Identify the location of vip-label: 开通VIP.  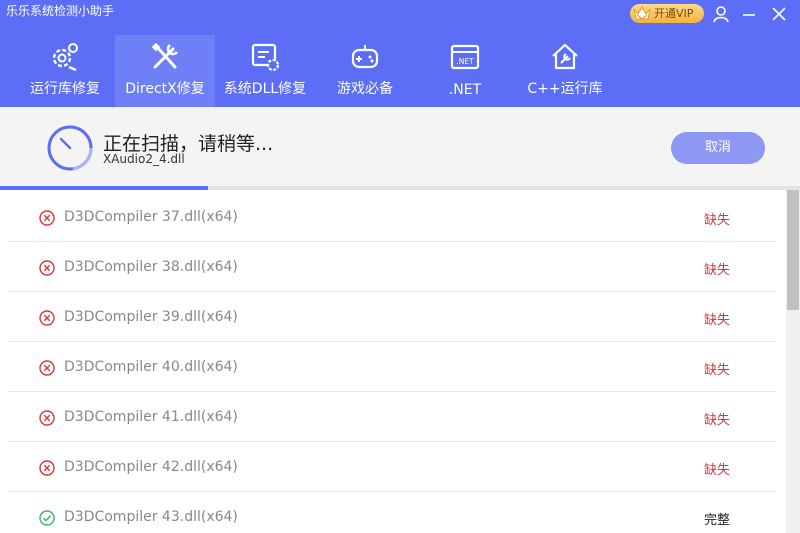
(674, 13).